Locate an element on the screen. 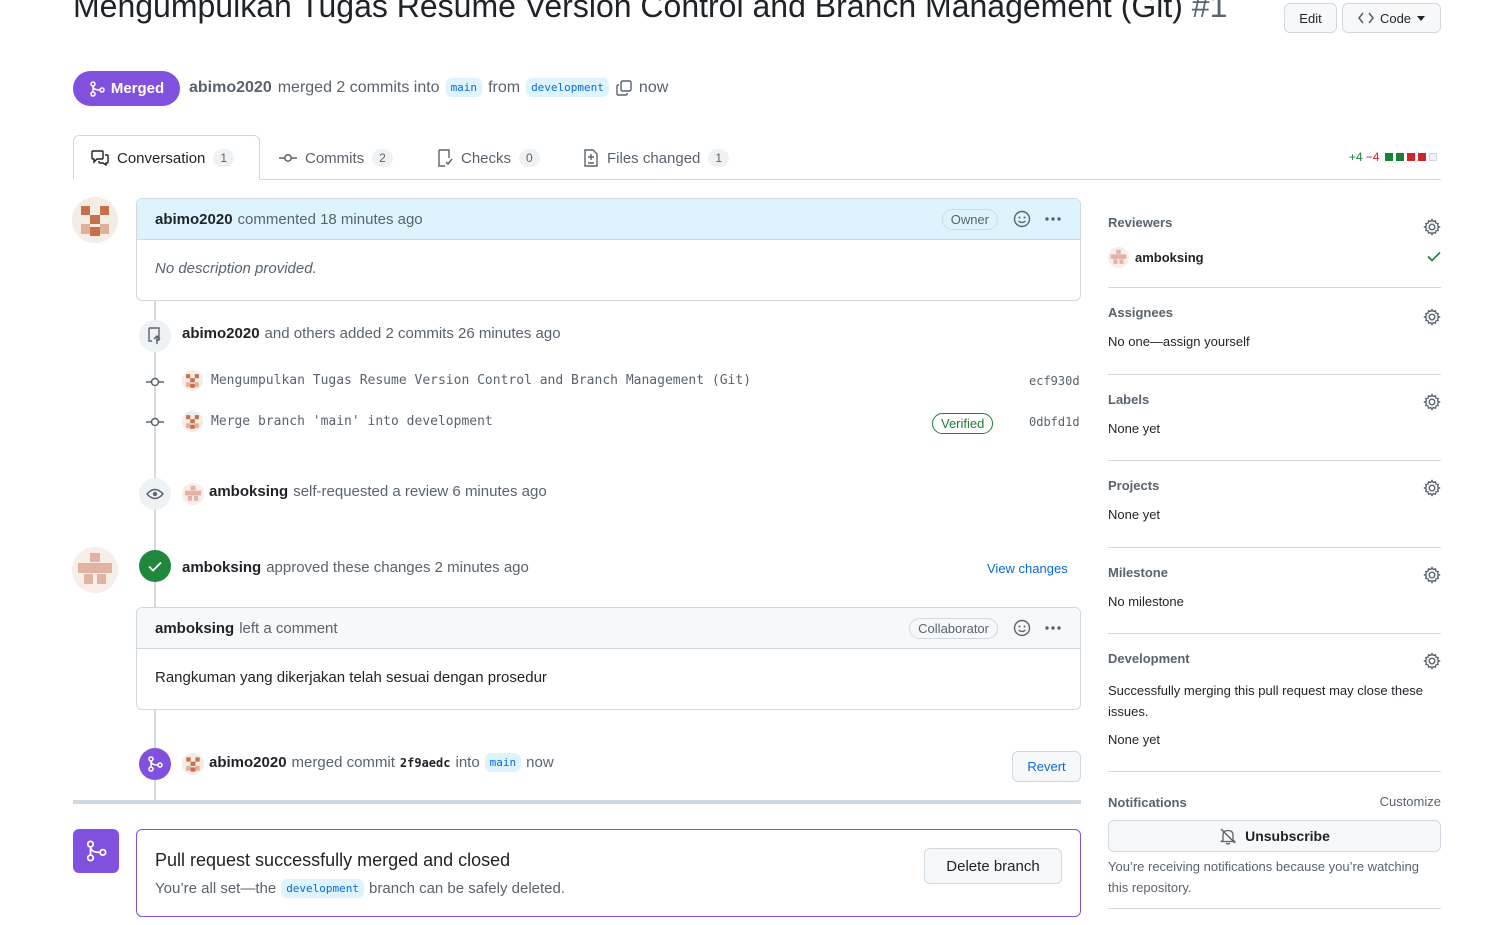 Image resolution: width=1487 pixels, height=925 pixels. sidebar-assignees-title: Assignees is located at coordinates (1274, 312).